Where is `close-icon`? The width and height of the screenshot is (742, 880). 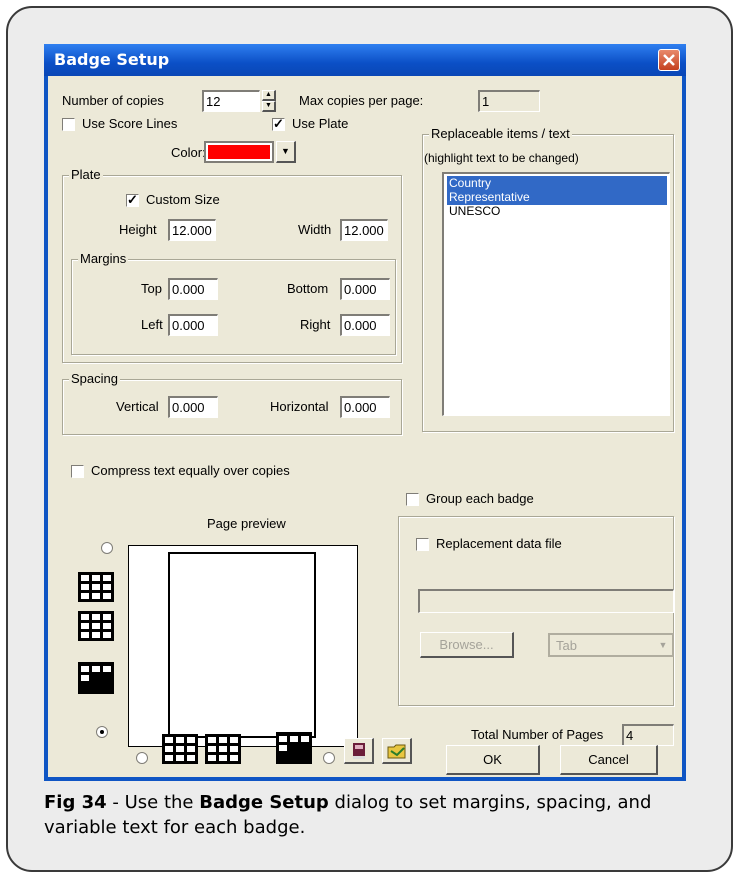
close-icon is located at coordinates (669, 60).